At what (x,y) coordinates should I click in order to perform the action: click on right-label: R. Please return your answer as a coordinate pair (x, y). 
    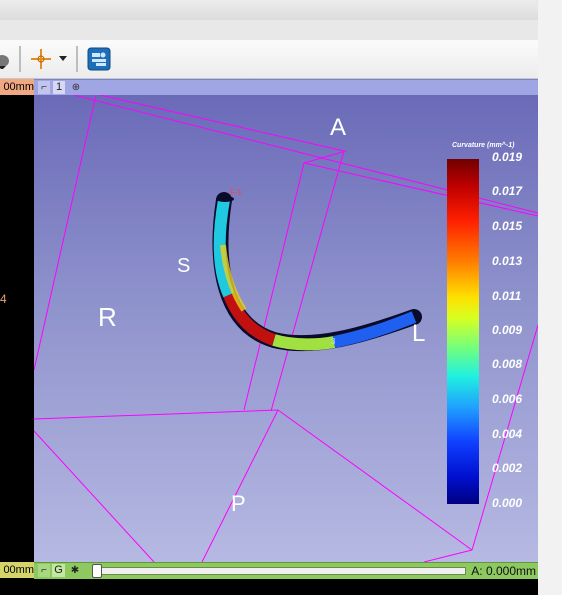
    Looking at the image, I should click on (107, 317).